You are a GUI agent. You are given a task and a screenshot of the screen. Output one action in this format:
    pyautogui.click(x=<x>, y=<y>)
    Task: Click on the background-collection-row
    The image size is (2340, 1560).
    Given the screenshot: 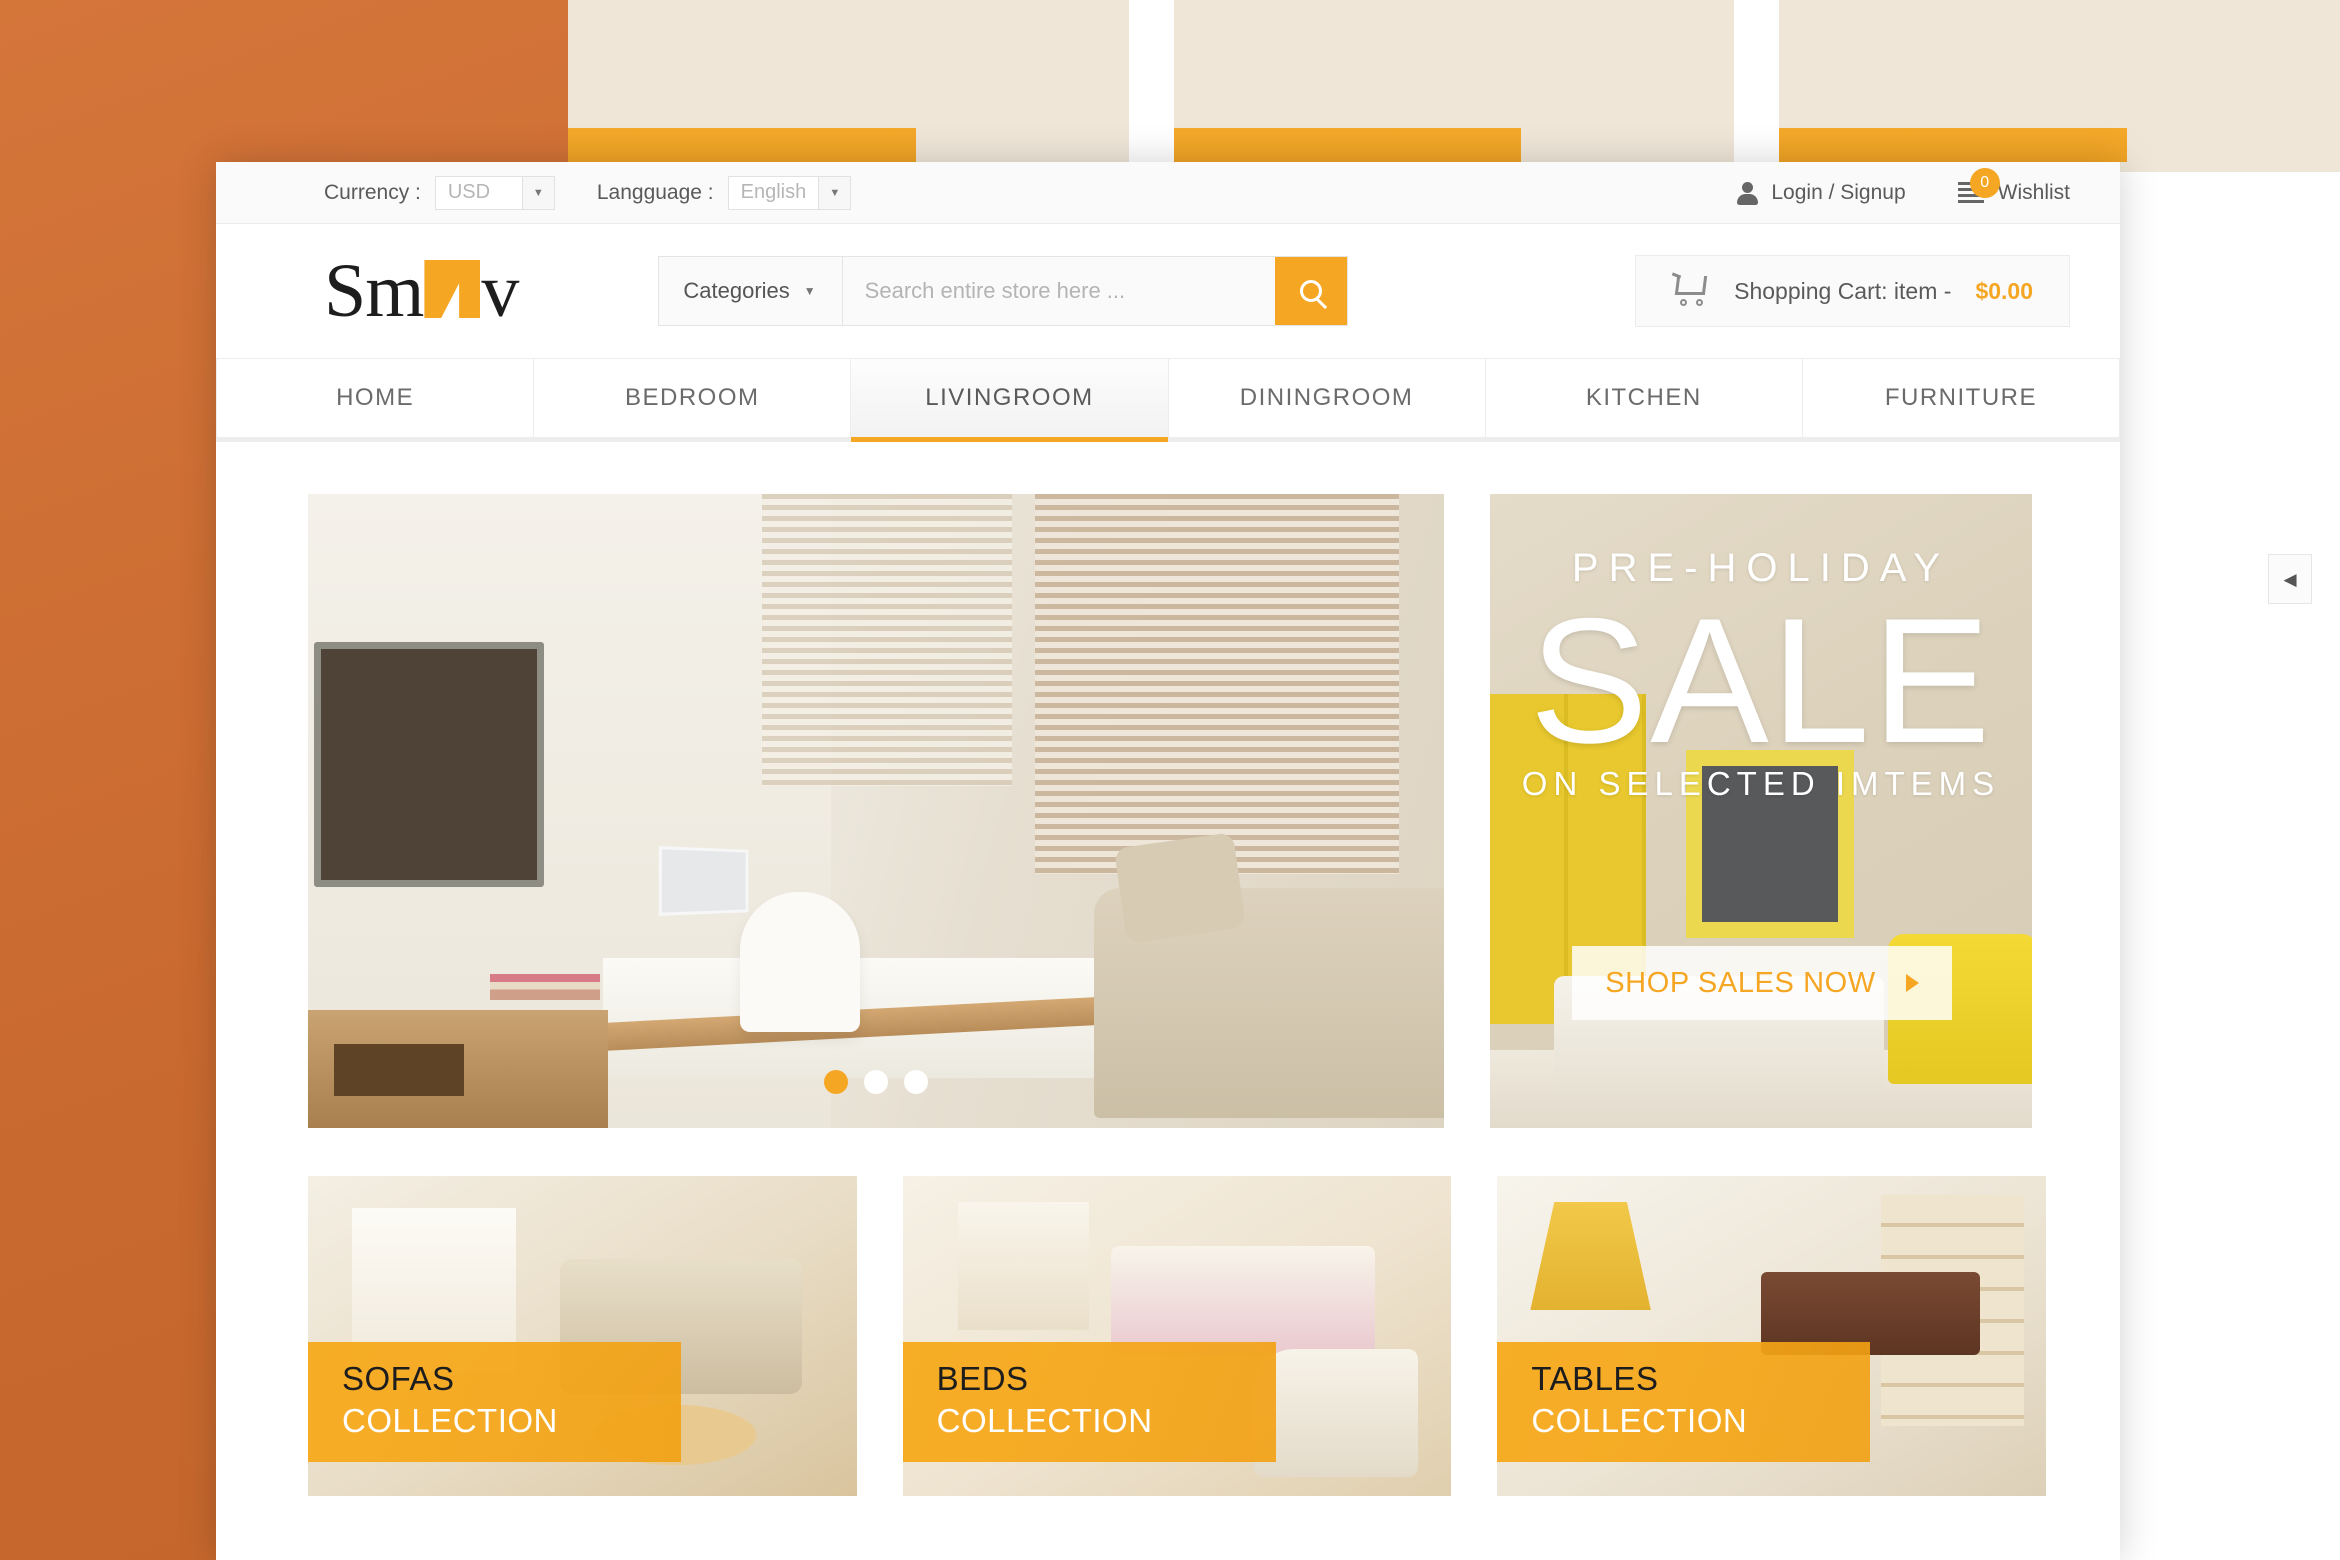 What is the action you would take?
    pyautogui.click(x=1454, y=86)
    